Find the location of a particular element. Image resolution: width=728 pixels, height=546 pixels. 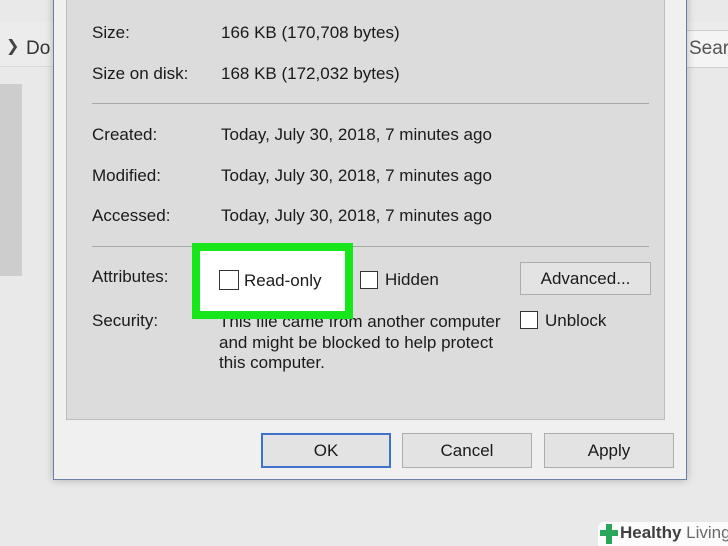

watermark-brand-2: Living is located at coordinates (704, 532).